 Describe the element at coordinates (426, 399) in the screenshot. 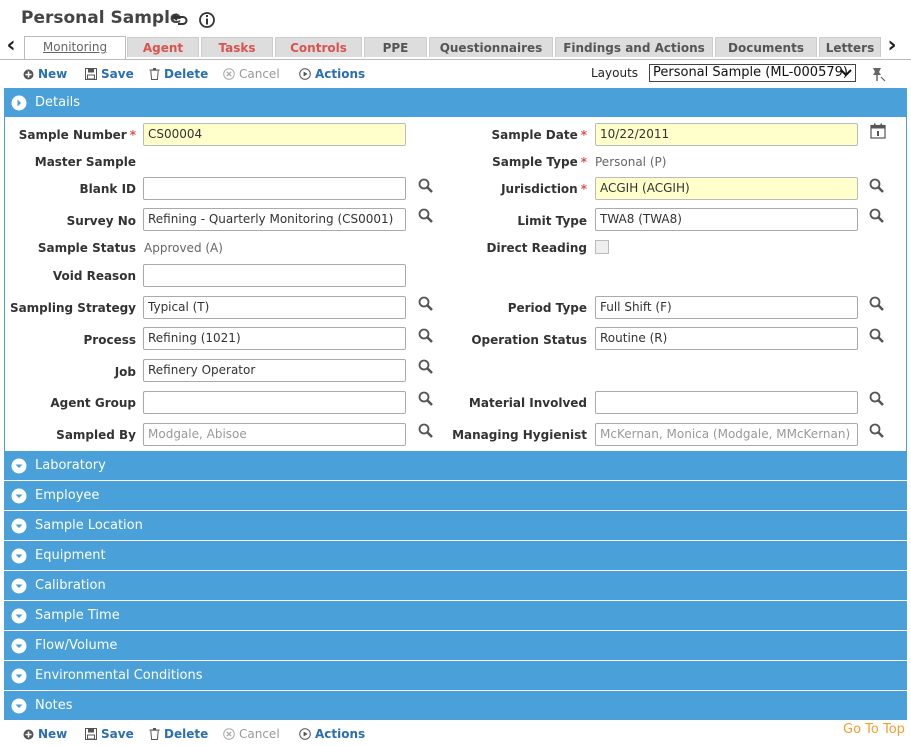

I see `agent-group-search-icon` at that location.